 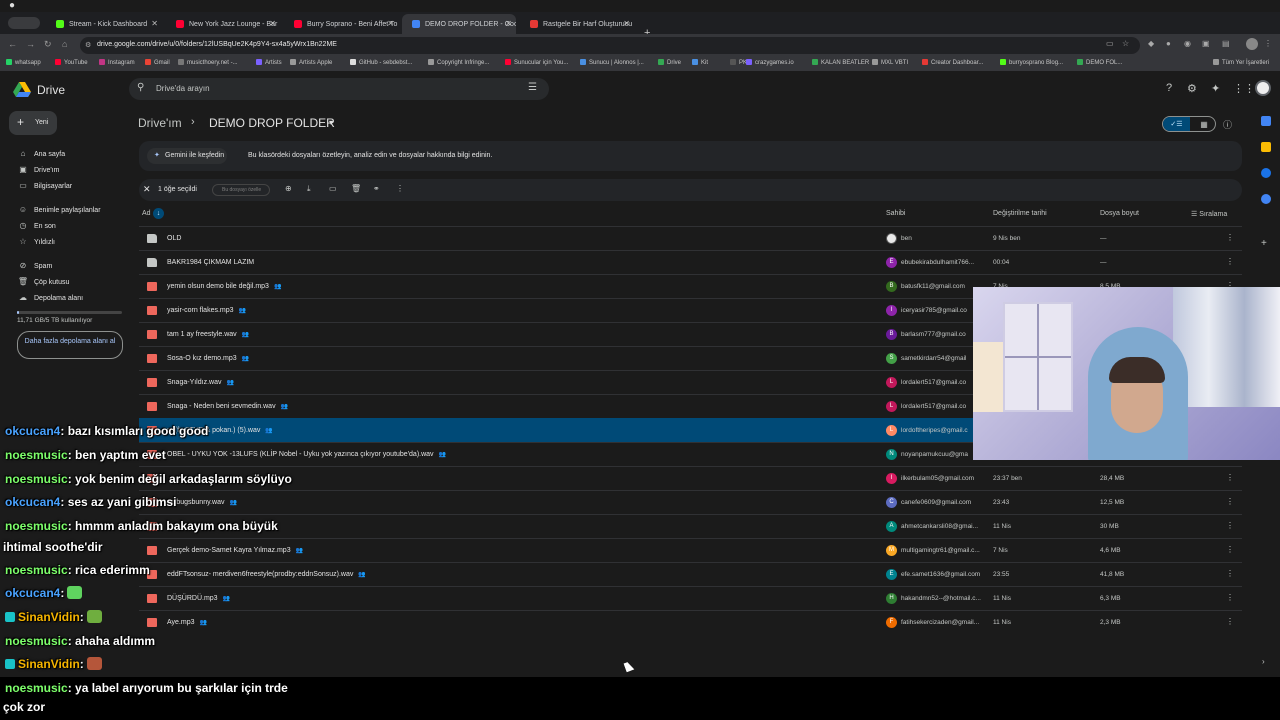 What do you see at coordinates (187, 156) in the screenshot?
I see `gemini-explore-button: ✦ Gemini ile keşfedin` at bounding box center [187, 156].